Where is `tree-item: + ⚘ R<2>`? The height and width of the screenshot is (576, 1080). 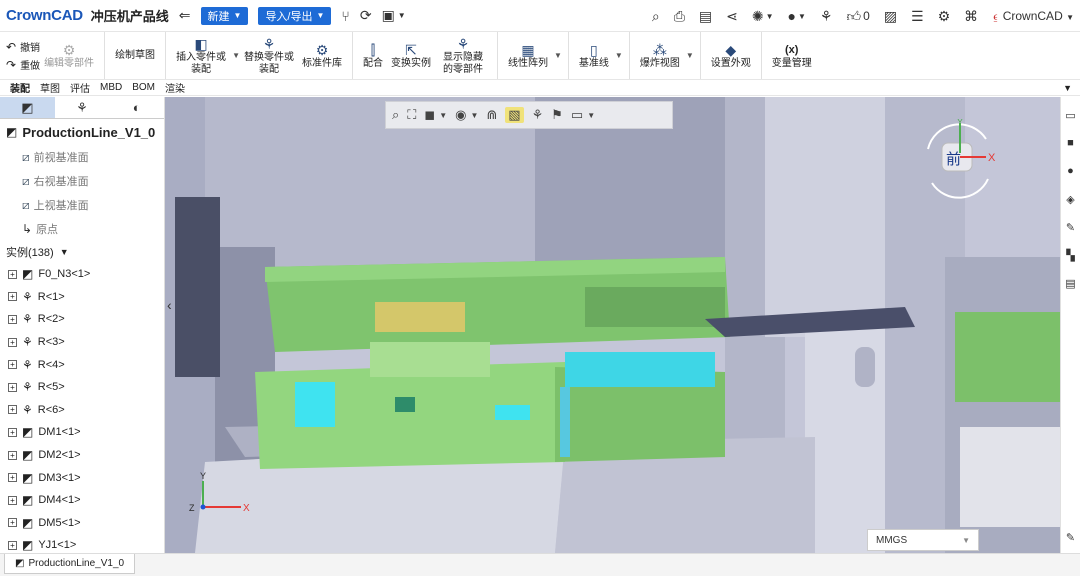
tree-item: + ⚘ R<2> is located at coordinates (82, 319).